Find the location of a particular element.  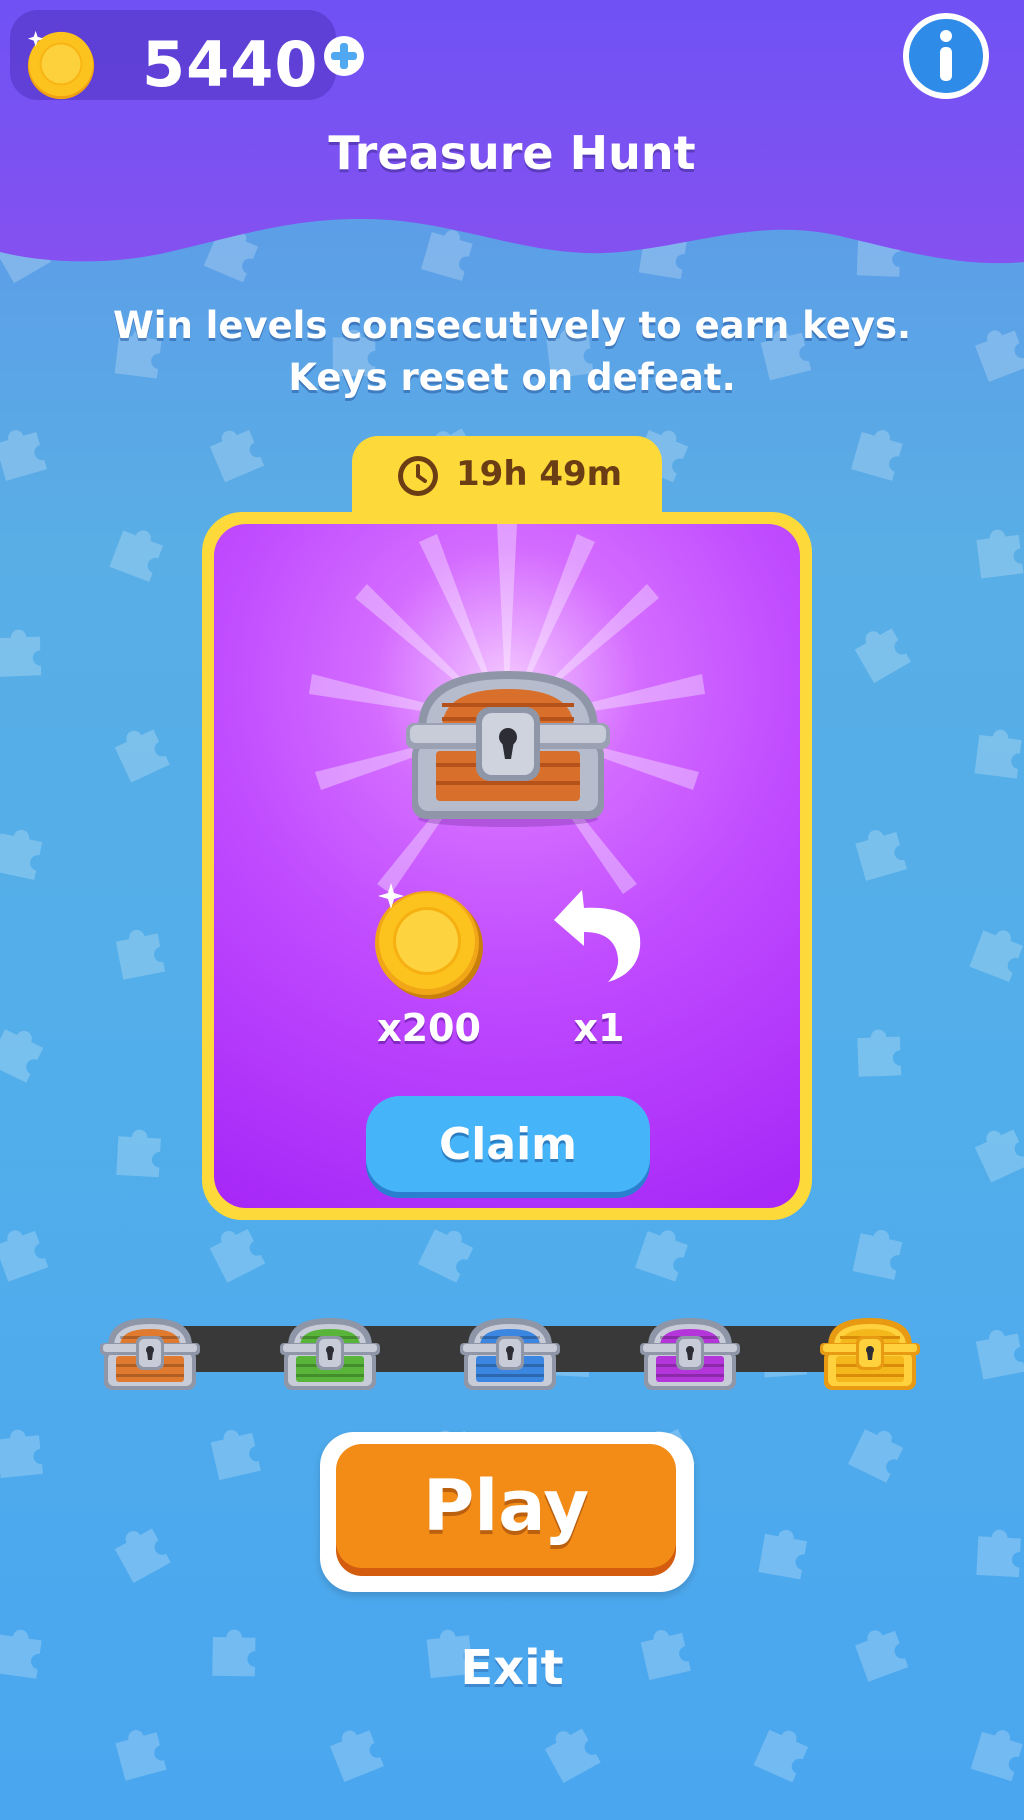

info-button is located at coordinates (946, 56).